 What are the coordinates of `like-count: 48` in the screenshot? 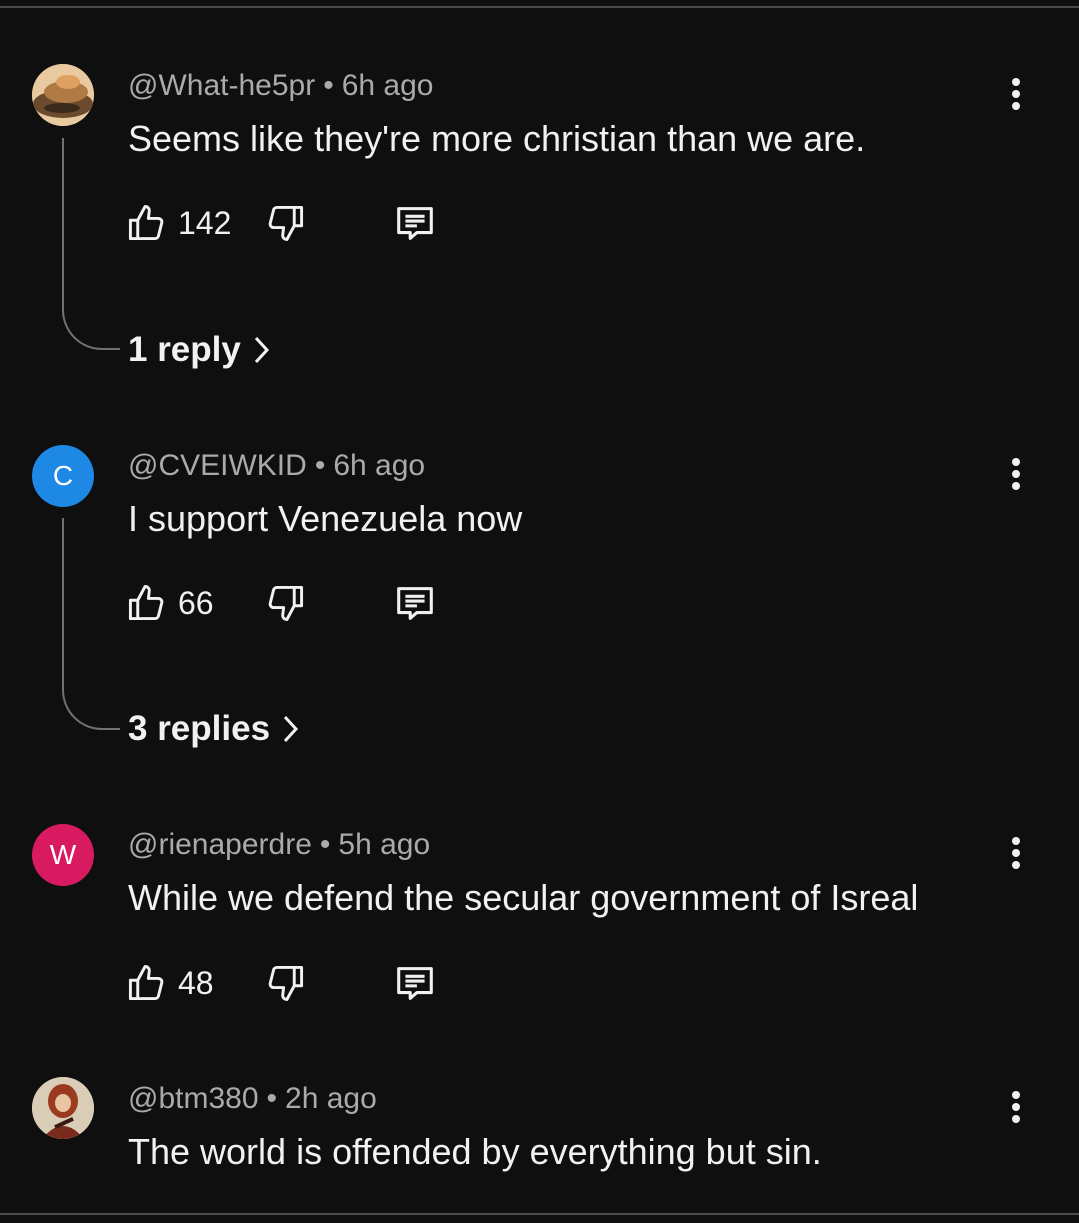 It's located at (196, 982).